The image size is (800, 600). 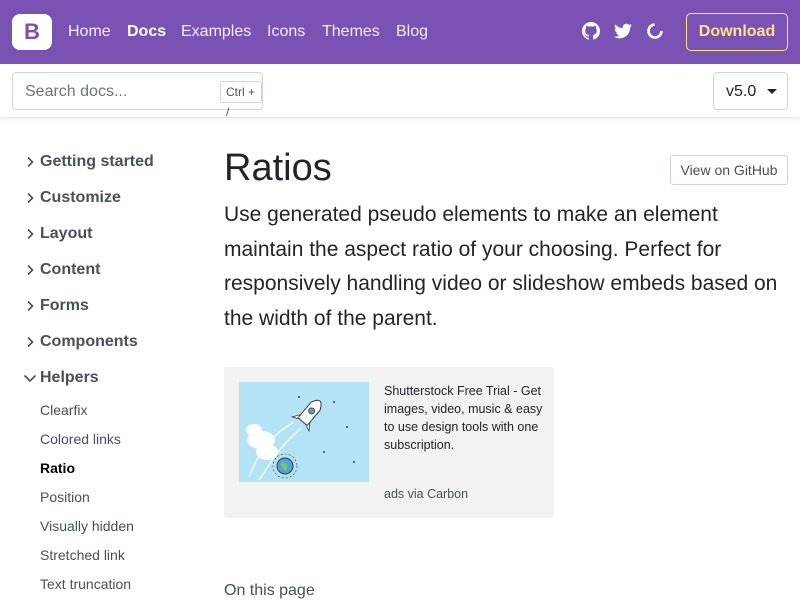 I want to click on sidebar-section-label: Layout, so click(x=66, y=233).